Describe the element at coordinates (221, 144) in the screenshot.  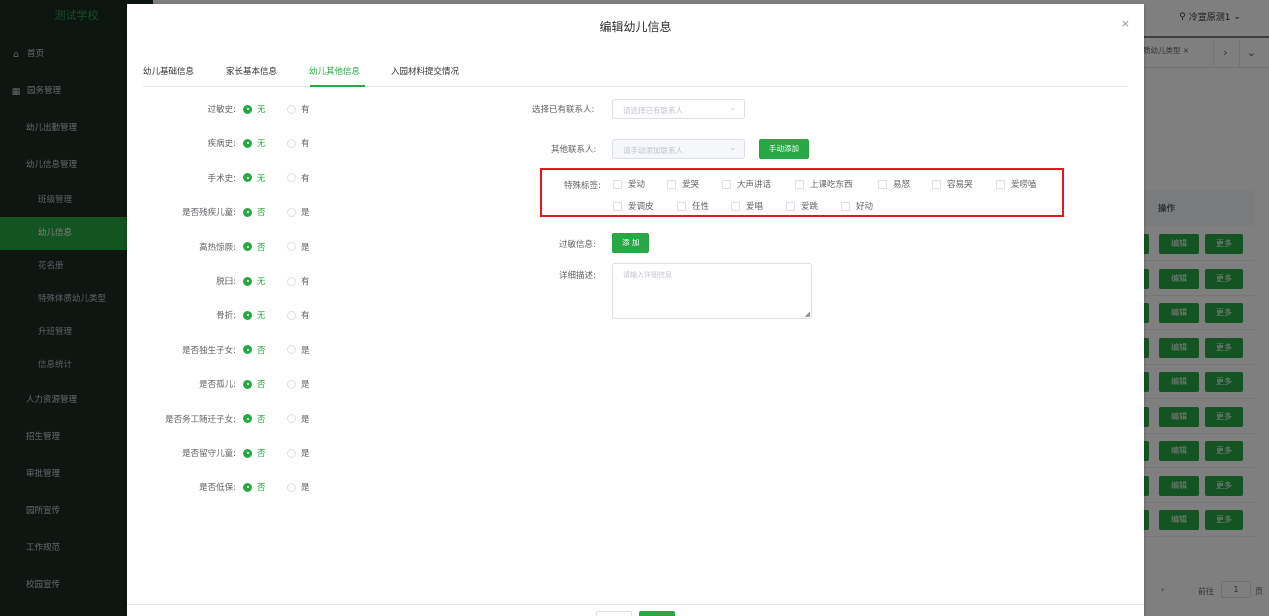
I see `field-label: 疾病史:` at that location.